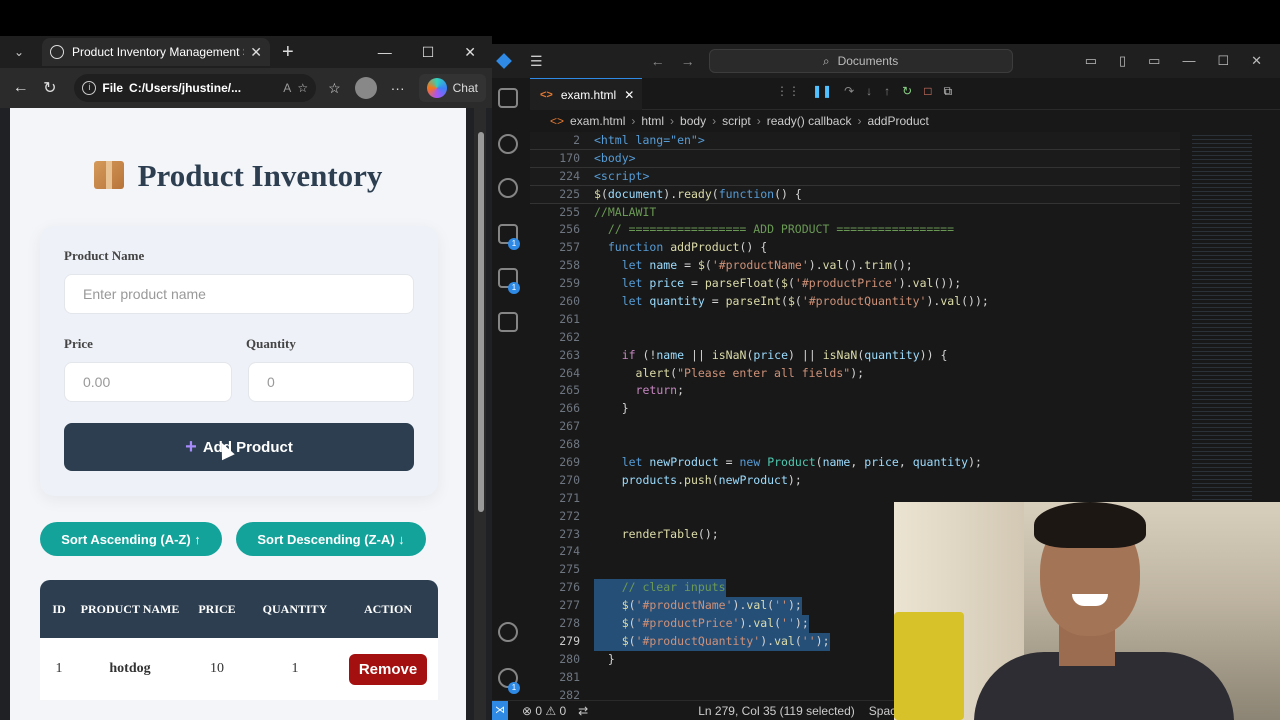  Describe the element at coordinates (597, 121) in the screenshot. I see `breadcrumb-file: exam.html` at that location.